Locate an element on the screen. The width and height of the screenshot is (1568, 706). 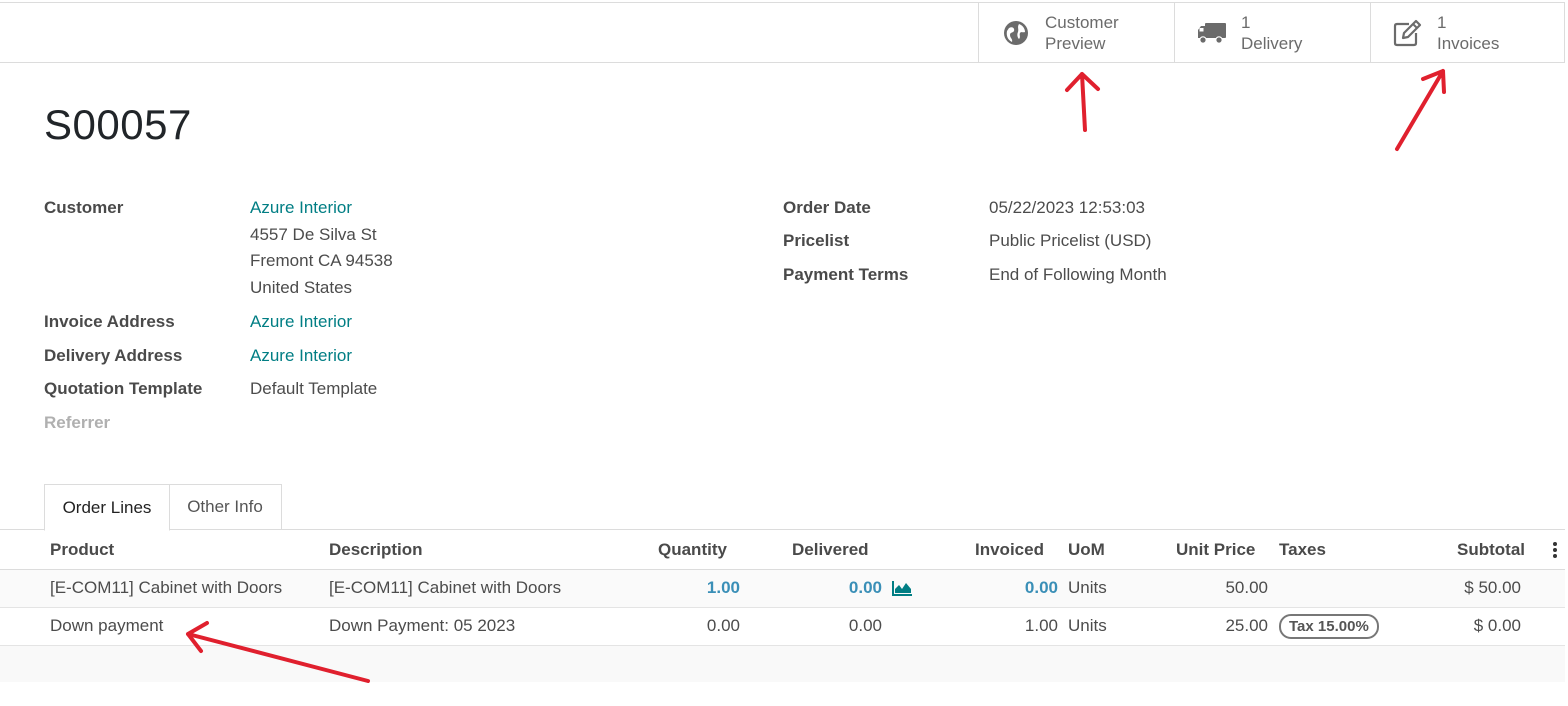
arrow-to-invoices is located at coordinates (1420, 110).